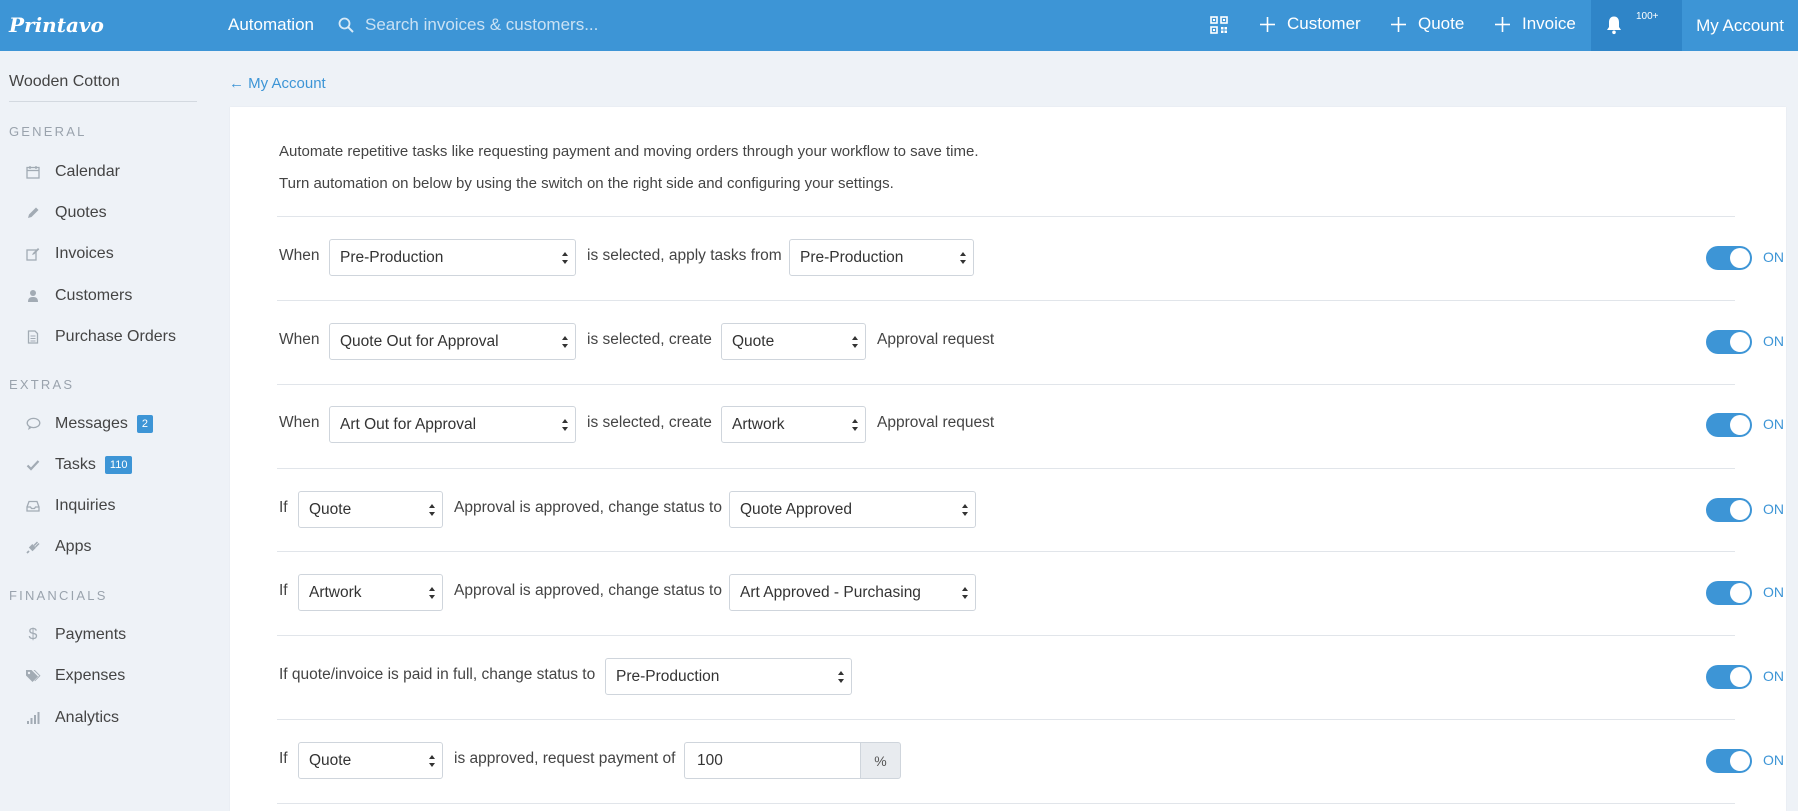 This screenshot has width=1798, height=811. What do you see at coordinates (33, 296) in the screenshot?
I see `user-icon` at bounding box center [33, 296].